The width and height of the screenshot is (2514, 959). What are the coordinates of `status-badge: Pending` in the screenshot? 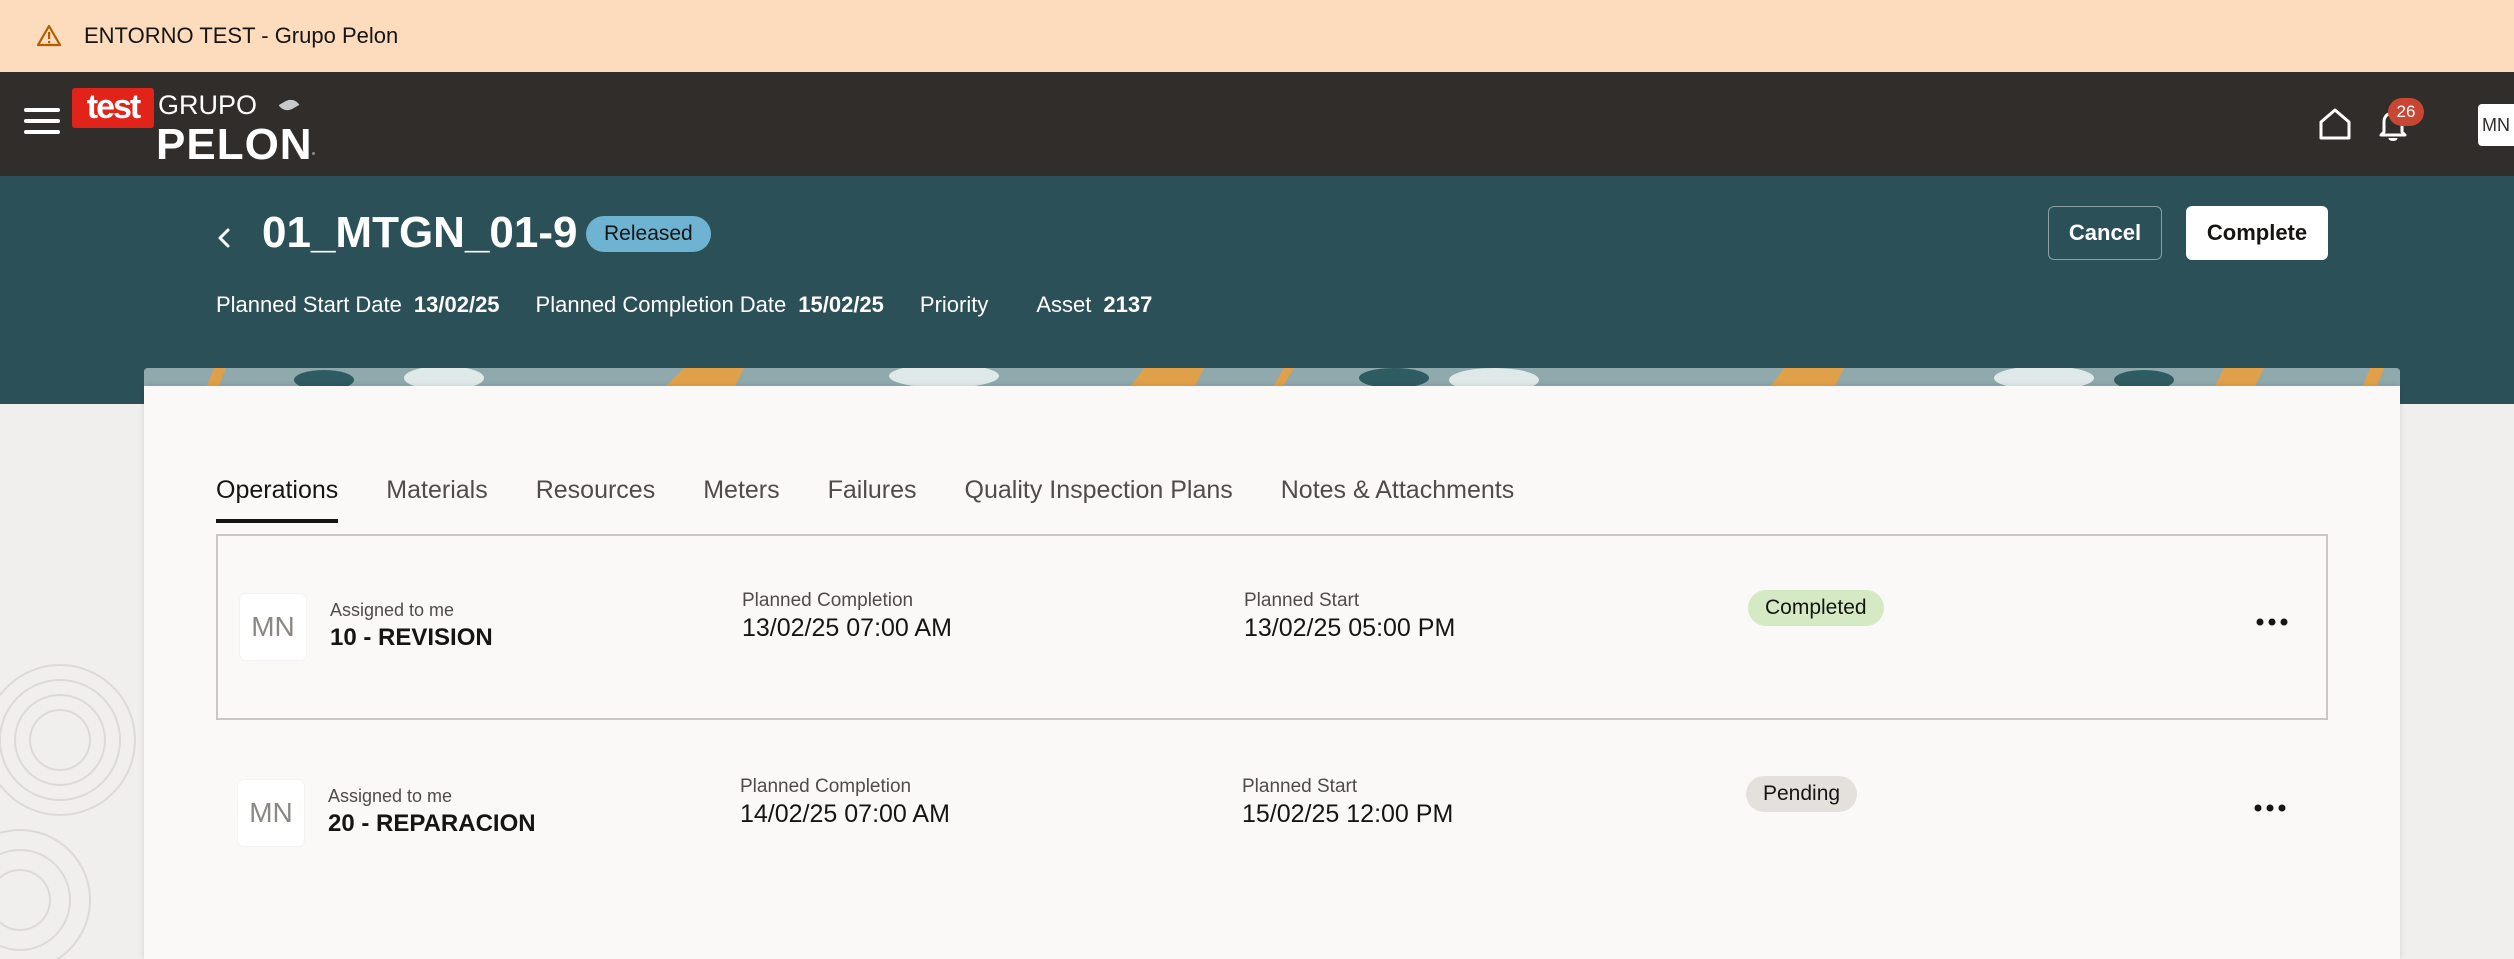 It's located at (1802, 794).